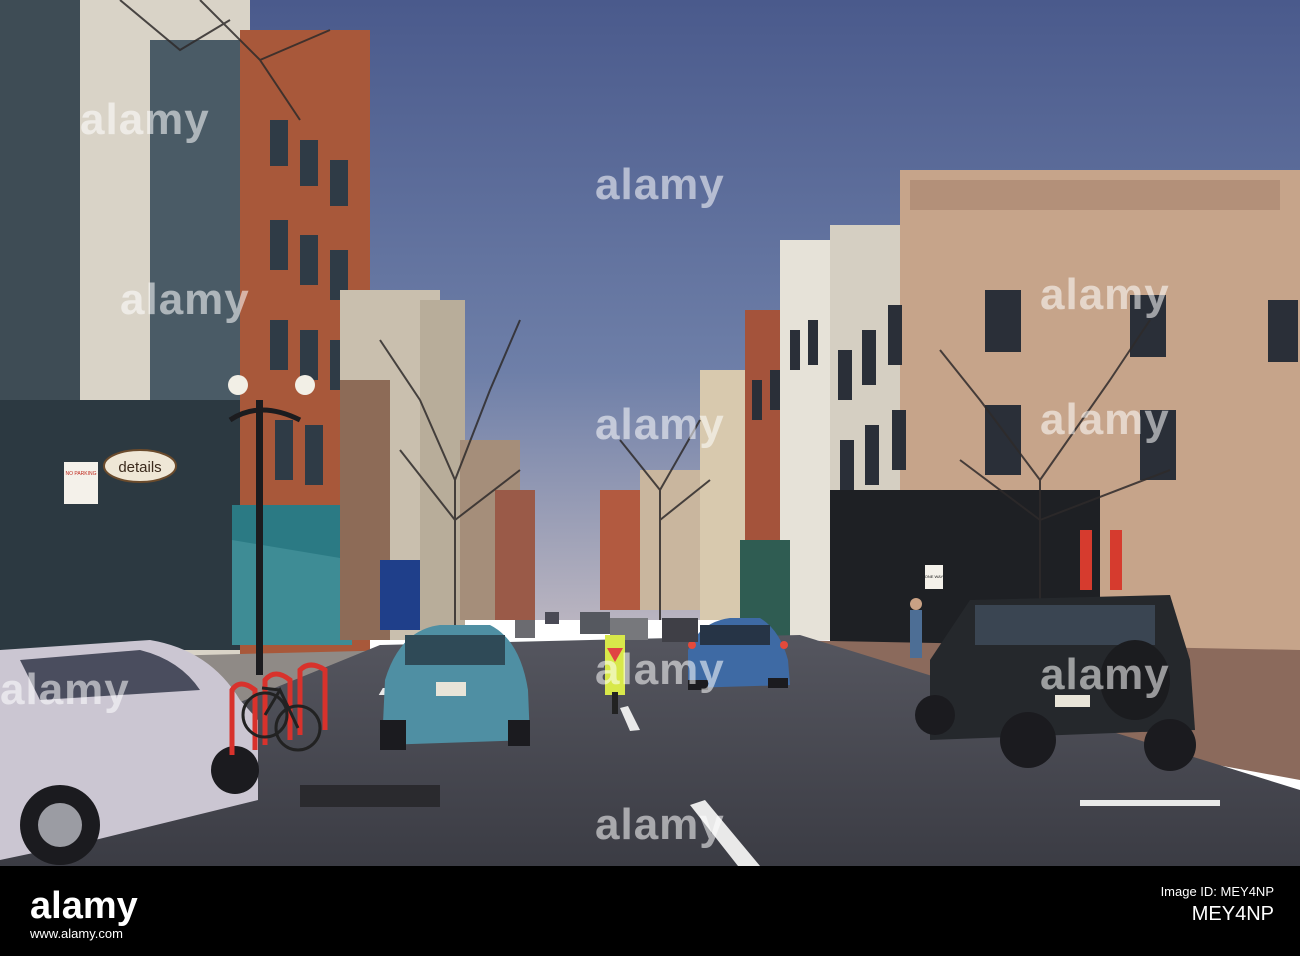 Image resolution: width=1300 pixels, height=956 pixels. Describe the element at coordinates (81, 483) in the screenshot. I see `no-parking-sign: NO PARKING` at that location.